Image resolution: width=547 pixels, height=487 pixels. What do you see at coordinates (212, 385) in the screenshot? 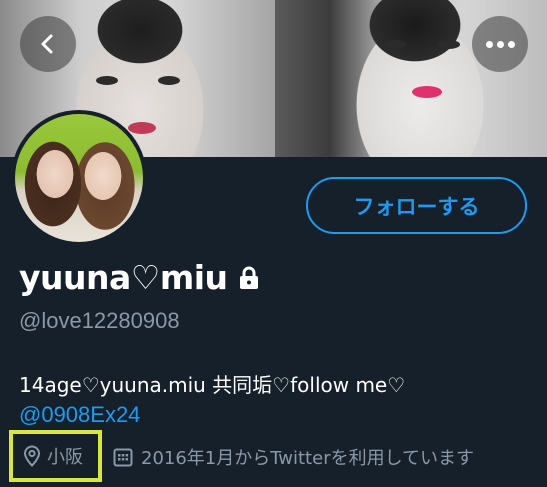
I see `bio-text: 14age♡yuuna.miu 共同垢♡follow me♡` at bounding box center [212, 385].